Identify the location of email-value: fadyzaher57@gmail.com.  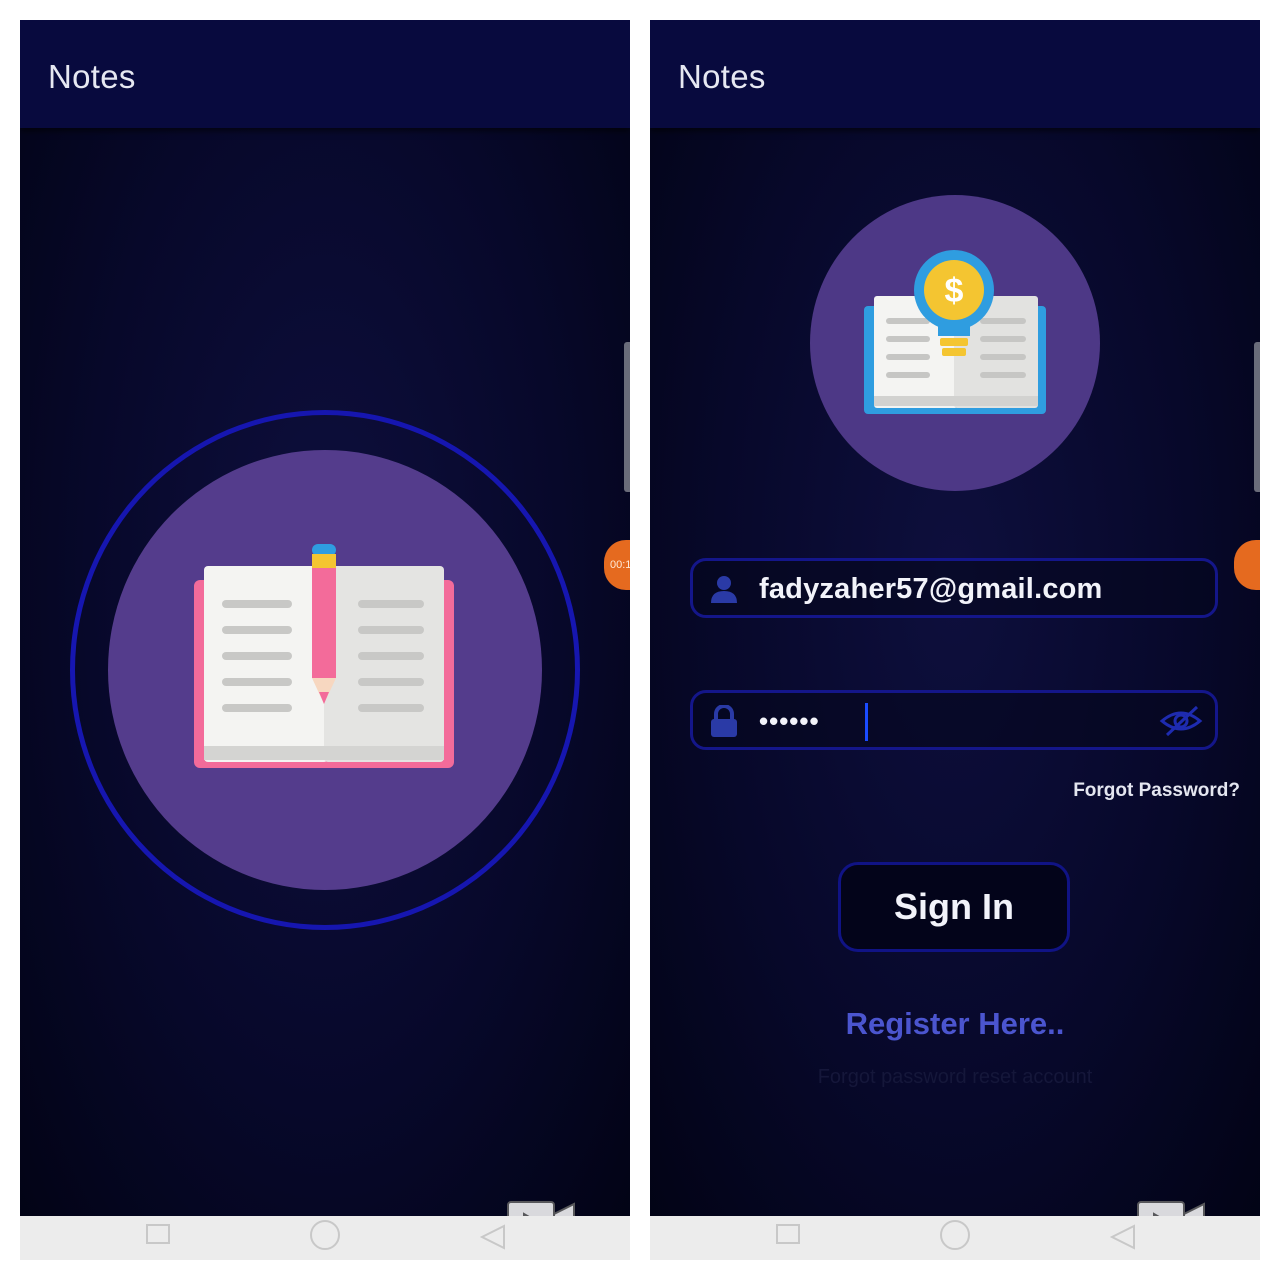
(931, 589).